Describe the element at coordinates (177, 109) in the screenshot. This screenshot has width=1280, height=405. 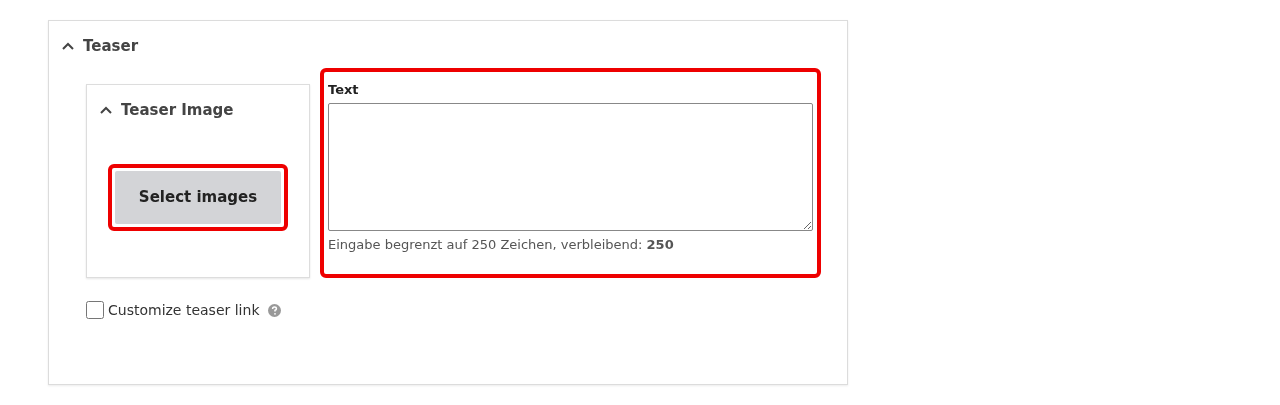
I see `section-title: Teaser Image` at that location.